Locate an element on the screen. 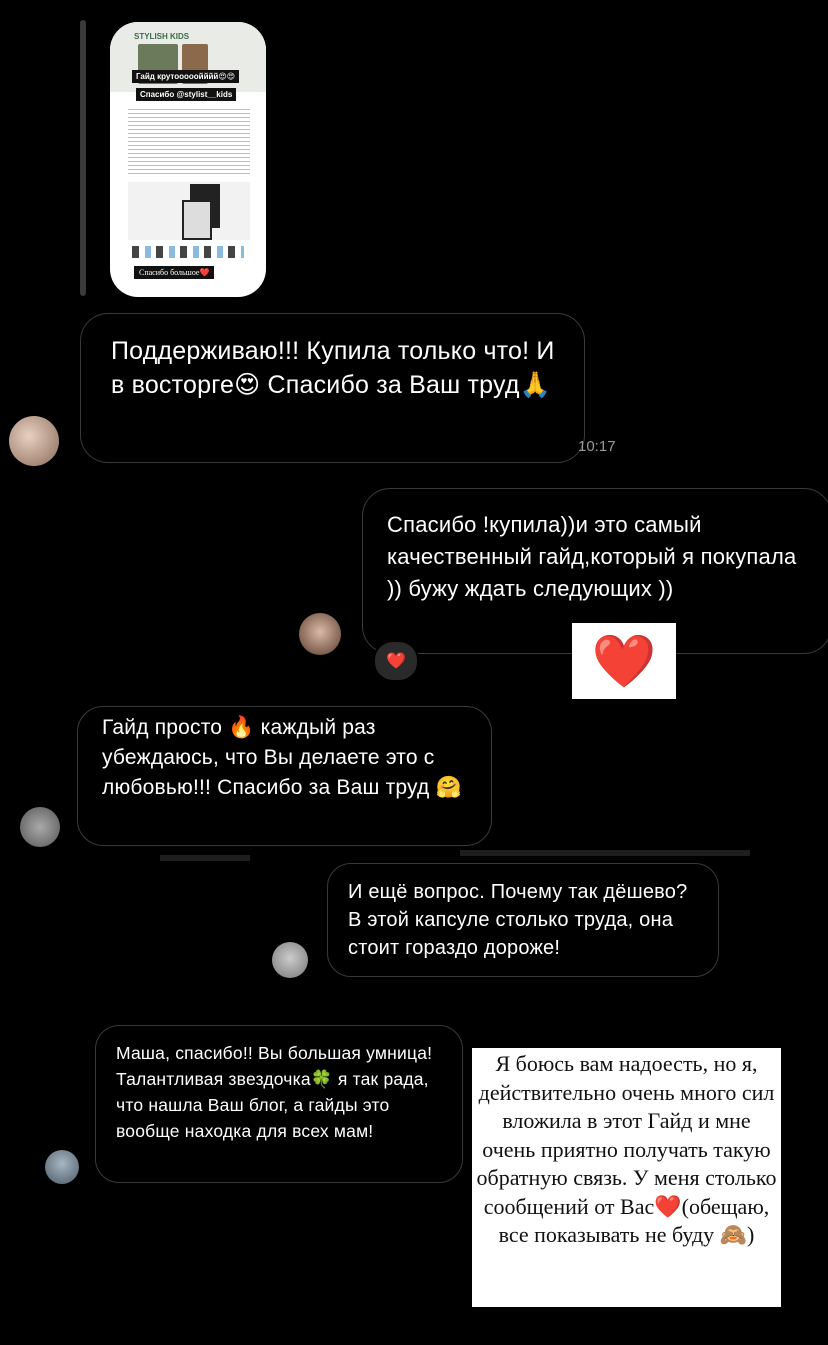 The image size is (828, 1345). story-clothes-row is located at coordinates (188, 252).